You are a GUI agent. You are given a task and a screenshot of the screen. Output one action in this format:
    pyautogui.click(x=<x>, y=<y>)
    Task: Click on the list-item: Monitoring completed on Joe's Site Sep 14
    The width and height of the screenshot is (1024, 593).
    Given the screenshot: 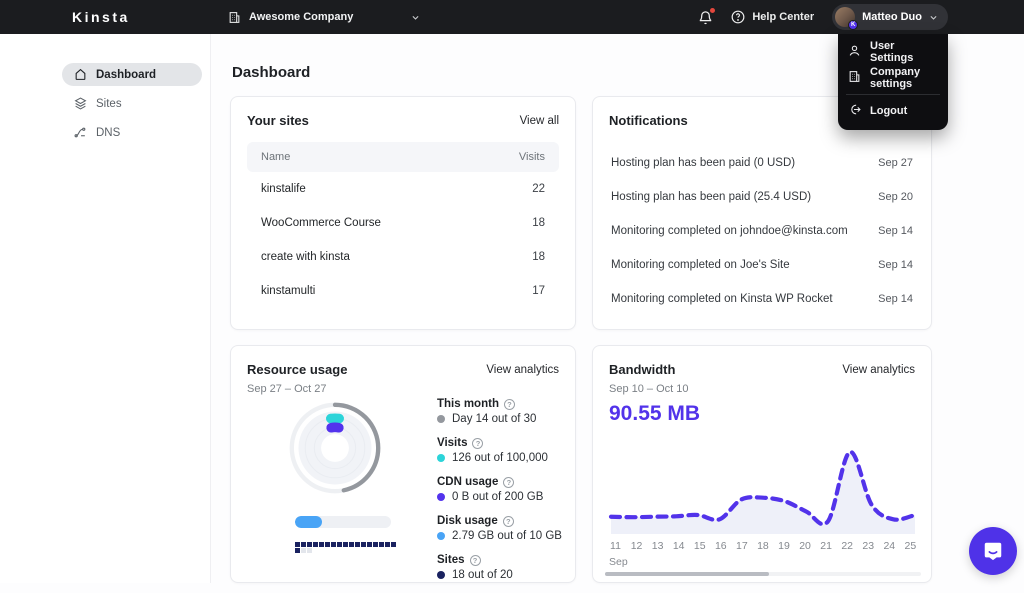 What is the action you would take?
    pyautogui.click(x=762, y=265)
    